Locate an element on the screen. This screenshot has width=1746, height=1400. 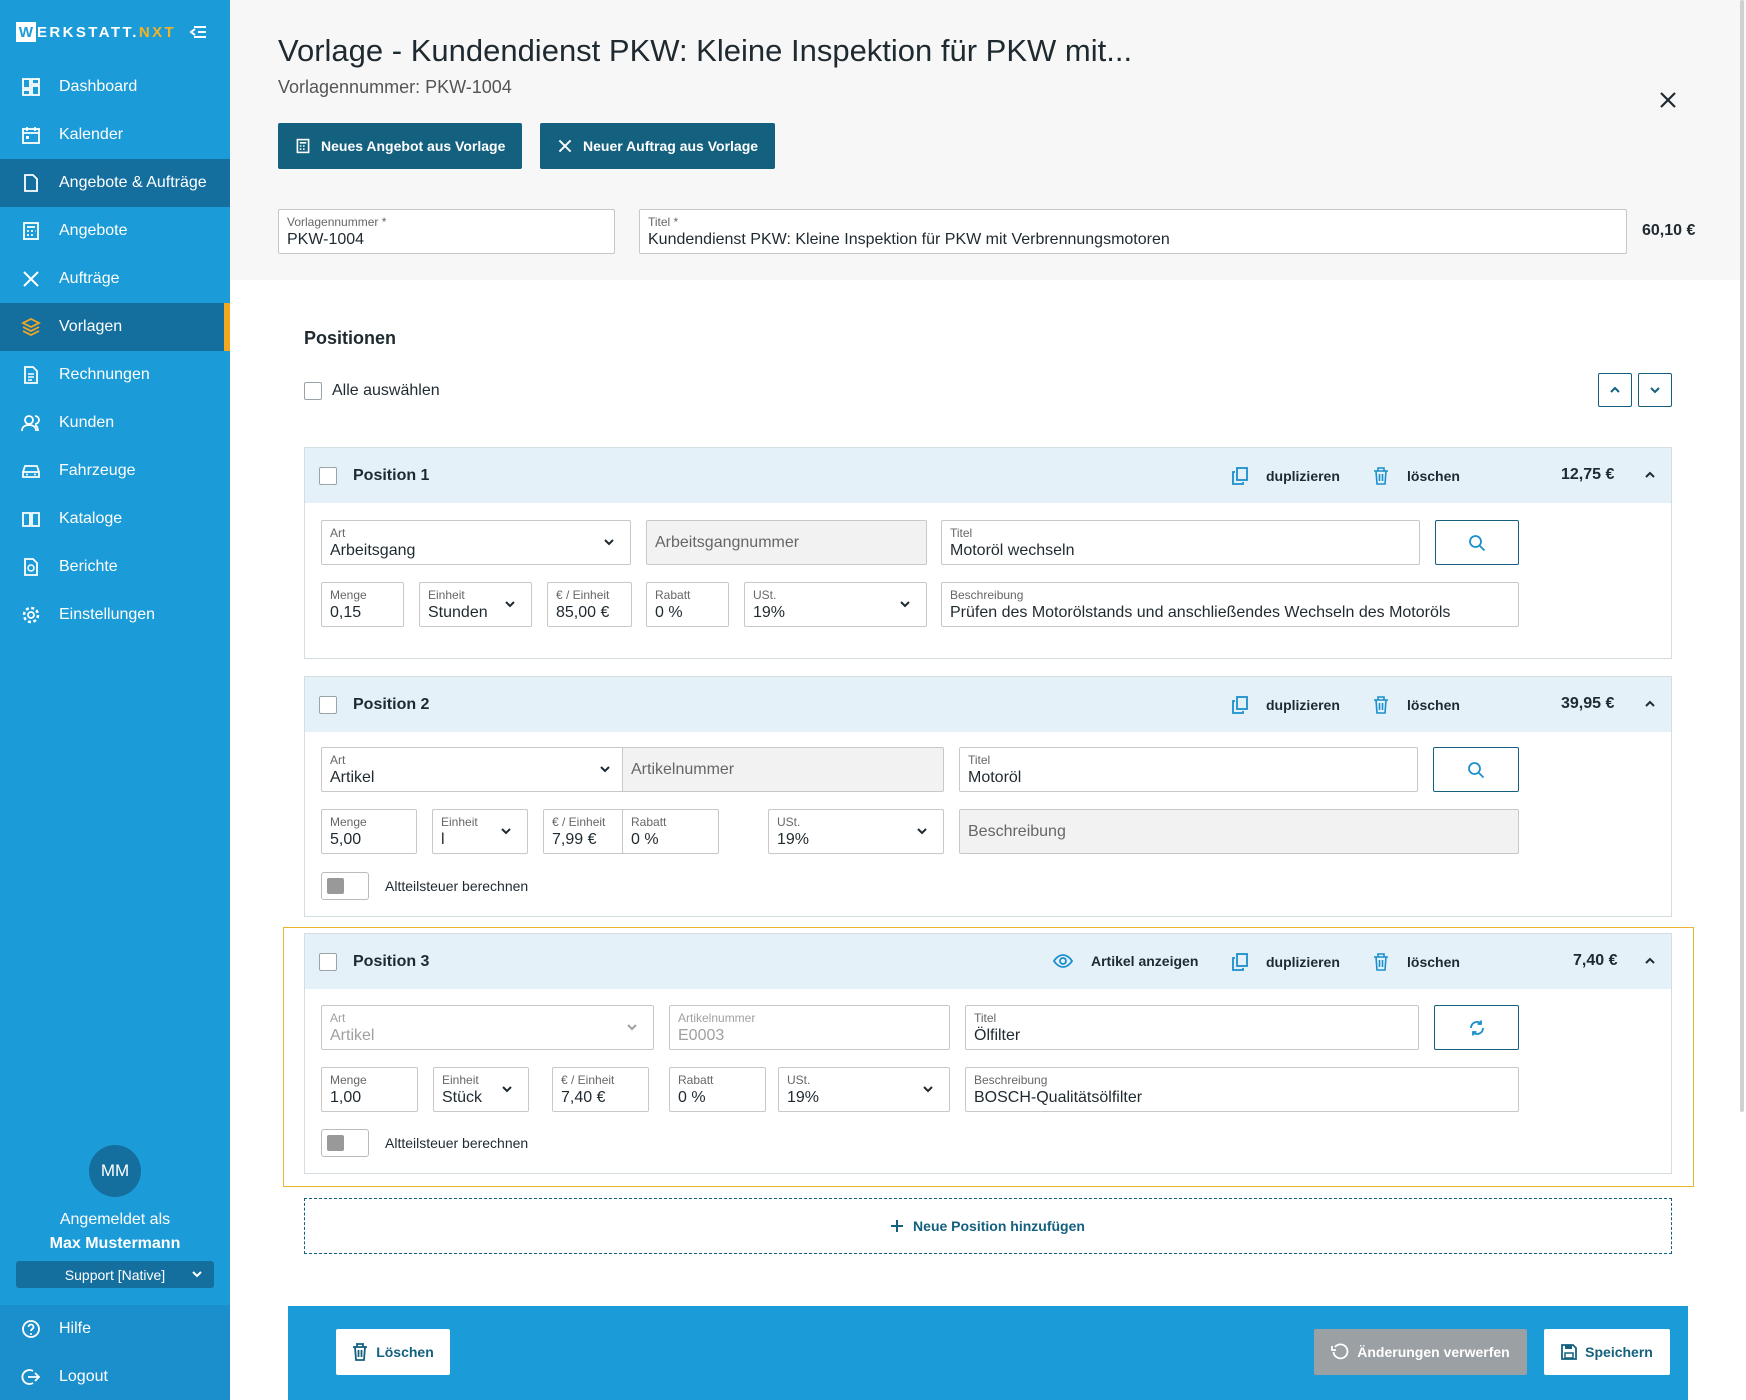
field-label: € / Einheit is located at coordinates (583, 595).